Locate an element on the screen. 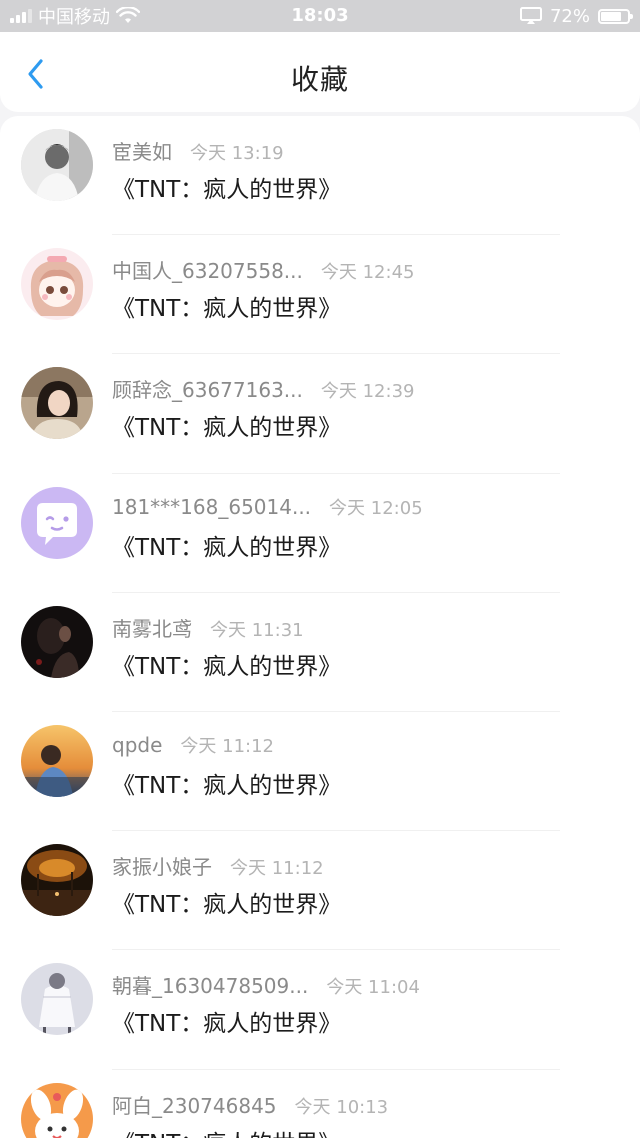 The width and height of the screenshot is (640, 1138). list-item: qpde 今天 11:12 《TNT：疯人的世界》 is located at coordinates (320, 772).